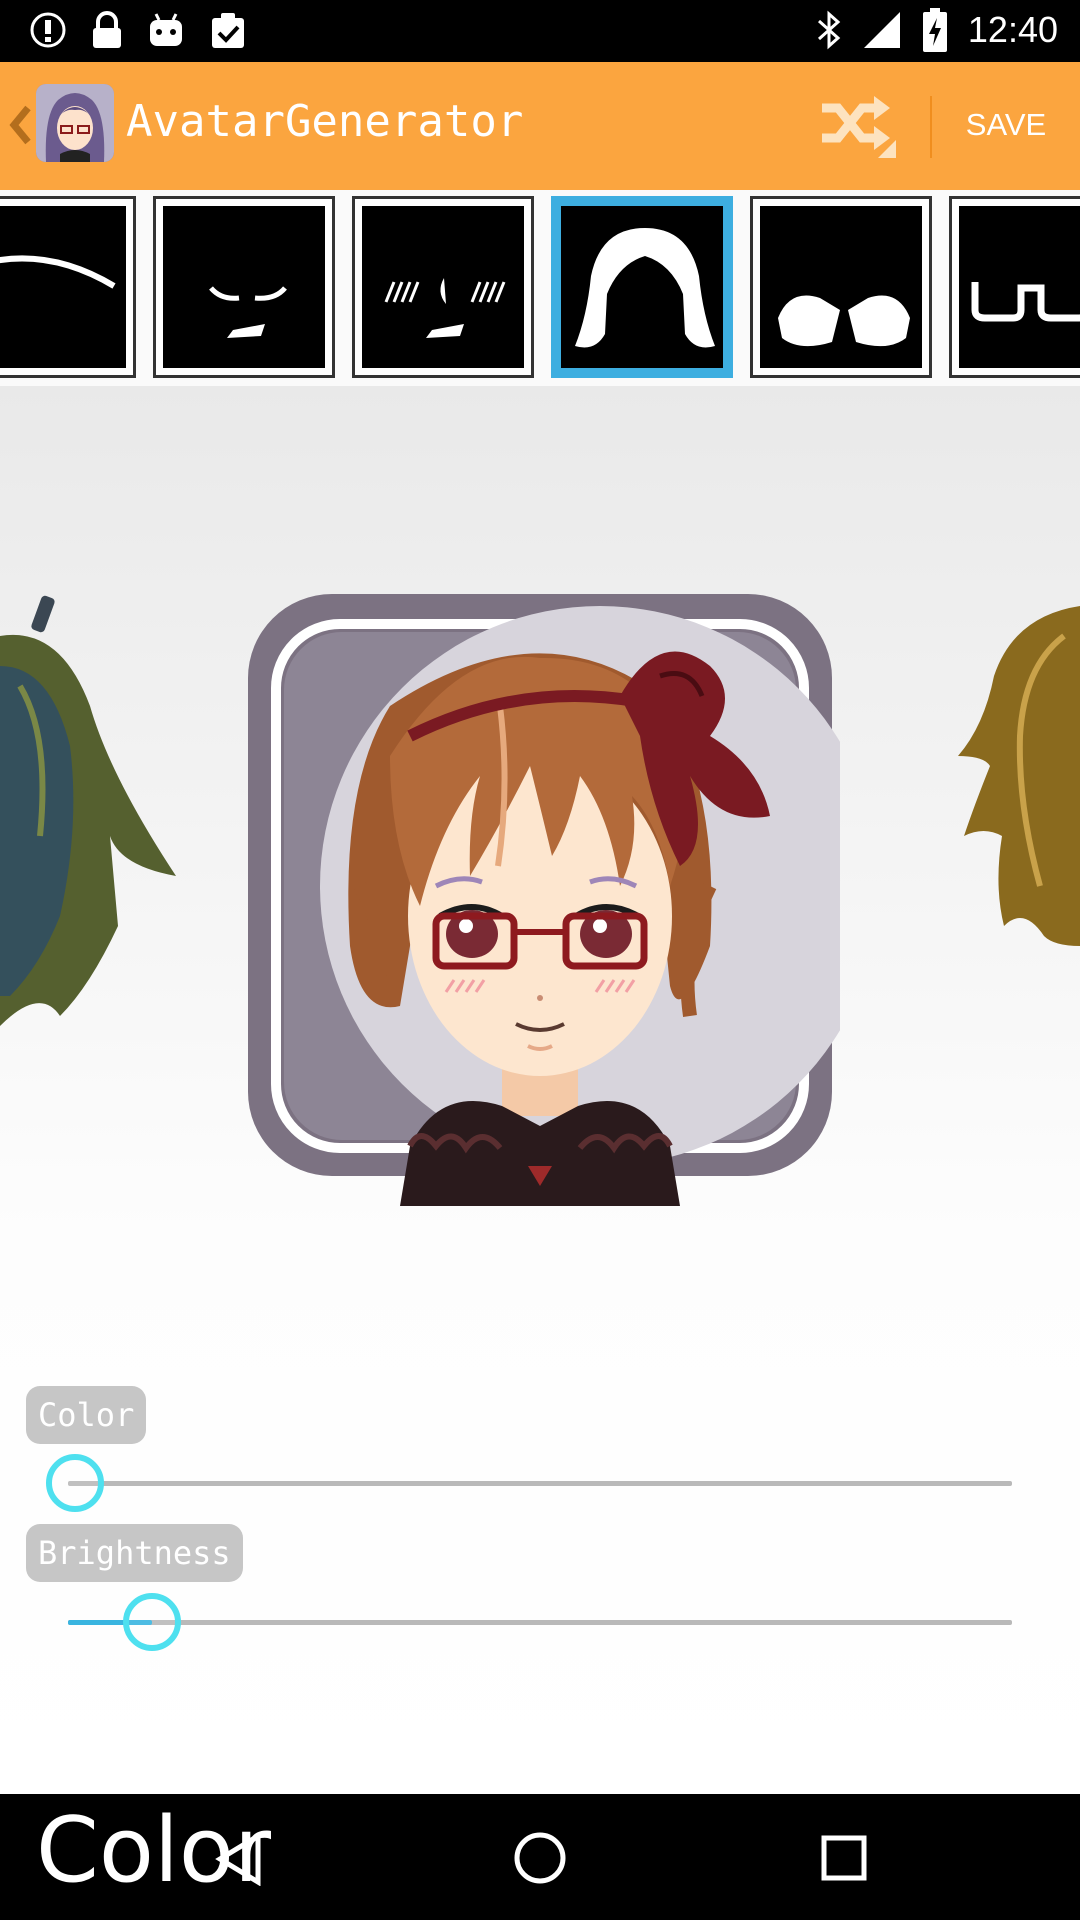 The width and height of the screenshot is (1080, 1920). What do you see at coordinates (166, 29) in the screenshot?
I see `android-icon` at bounding box center [166, 29].